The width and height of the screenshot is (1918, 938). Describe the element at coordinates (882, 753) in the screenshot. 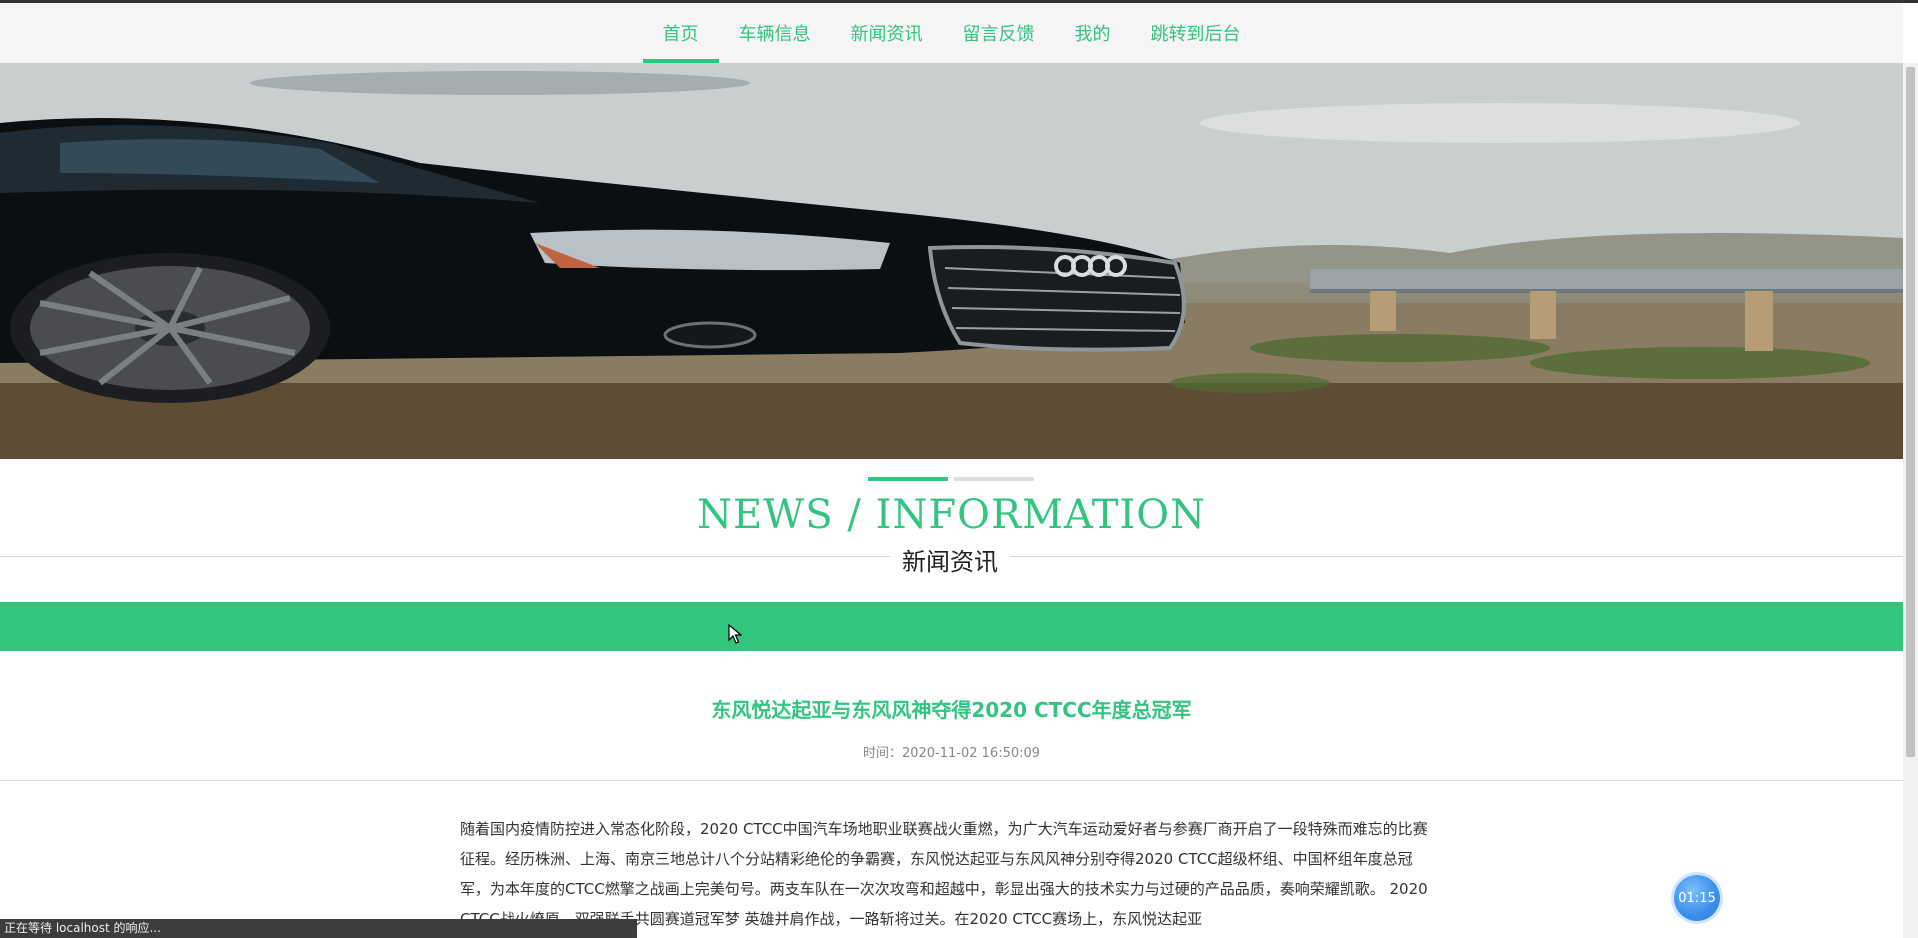

I see `article-time-label: 时间：` at that location.